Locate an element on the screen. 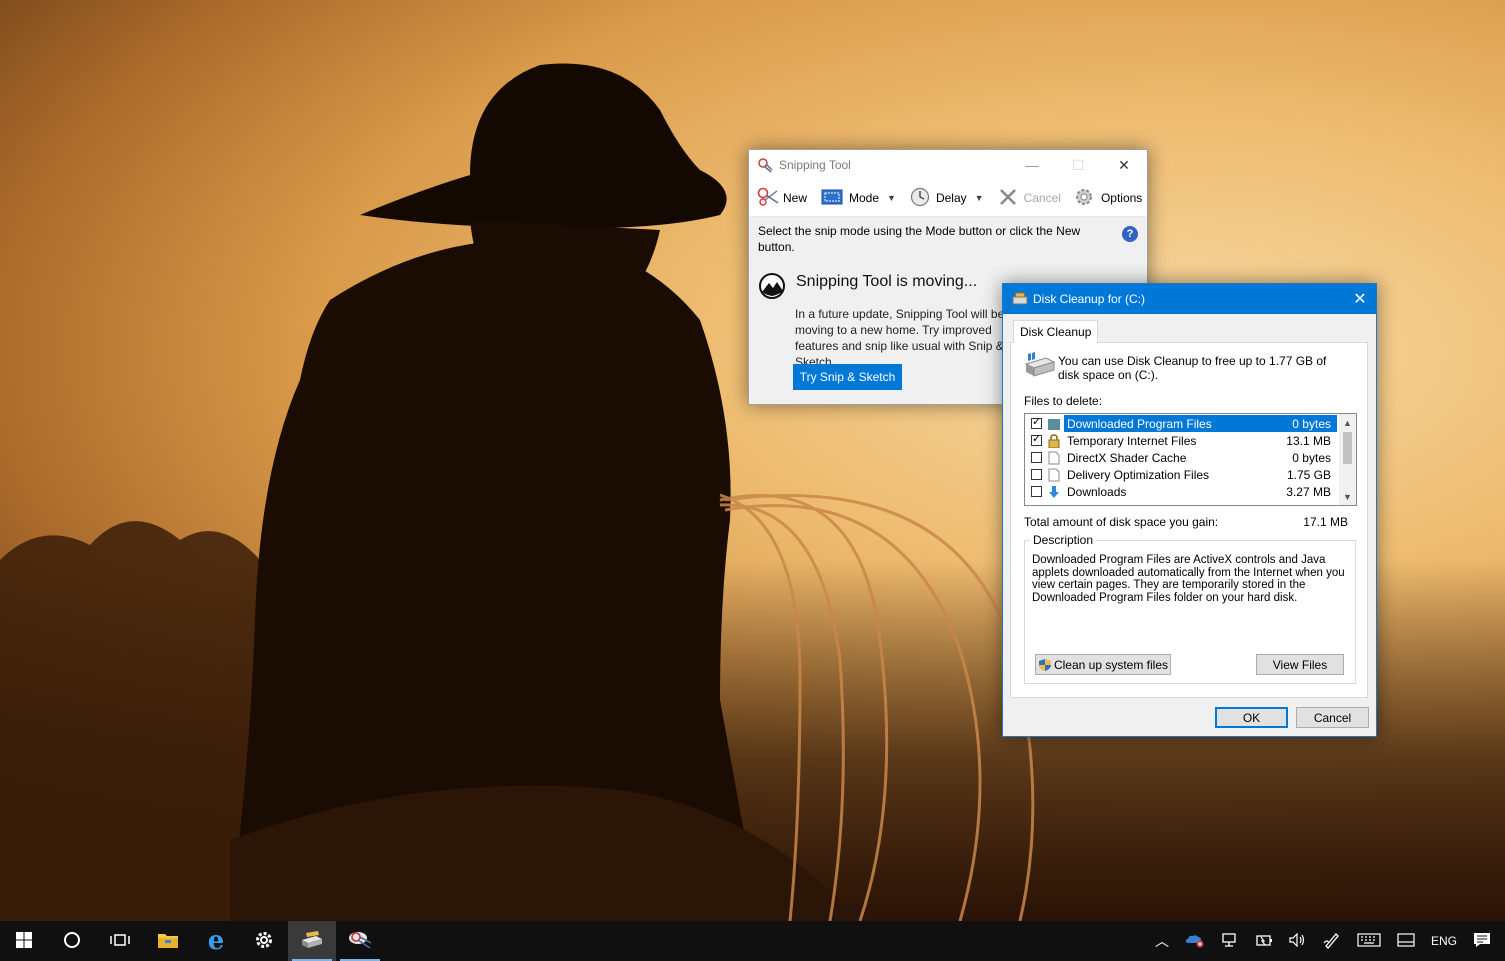  list-item: Temporary Internet Files 13.1 MB is located at coordinates (1181, 440).